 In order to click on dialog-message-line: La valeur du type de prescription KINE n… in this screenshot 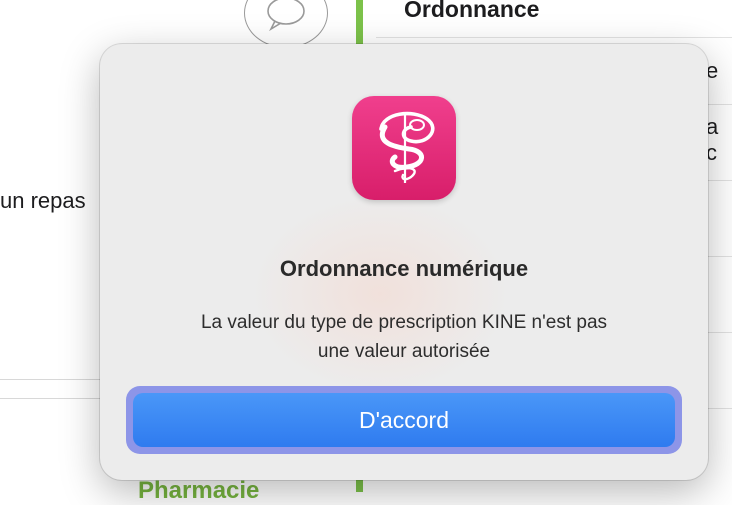, I will do `click(404, 322)`.